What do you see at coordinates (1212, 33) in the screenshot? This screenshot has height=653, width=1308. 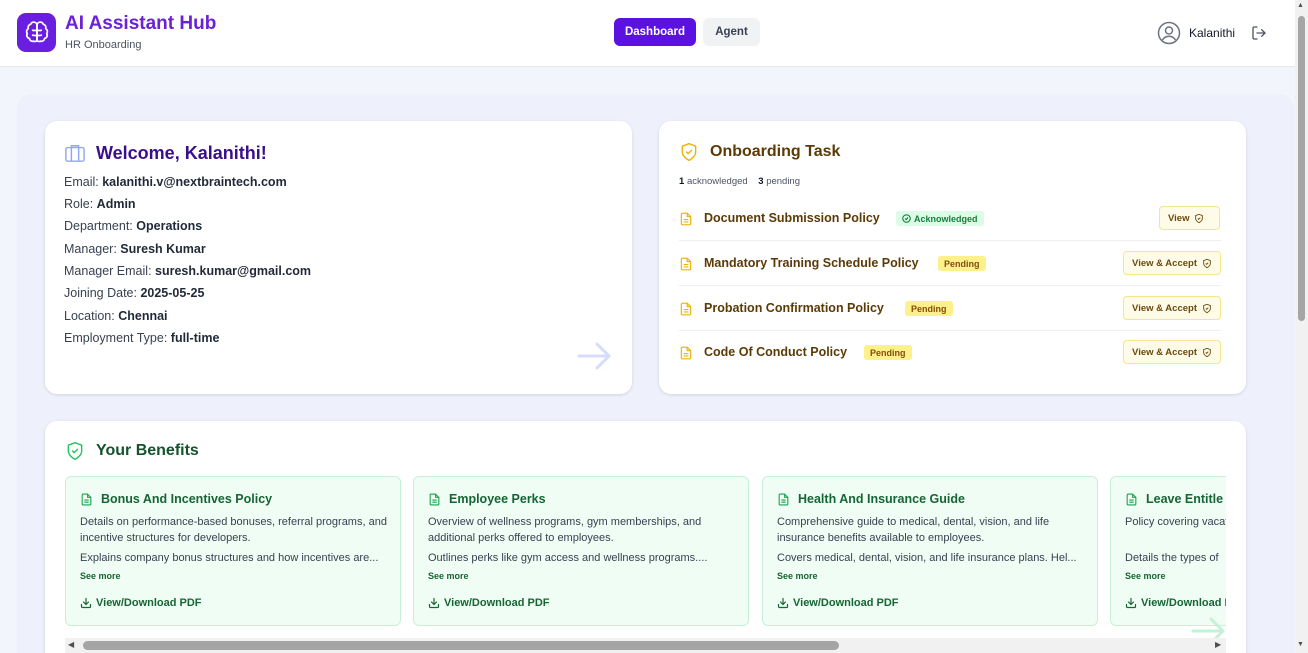 I see `user-name: Kalanithi` at bounding box center [1212, 33].